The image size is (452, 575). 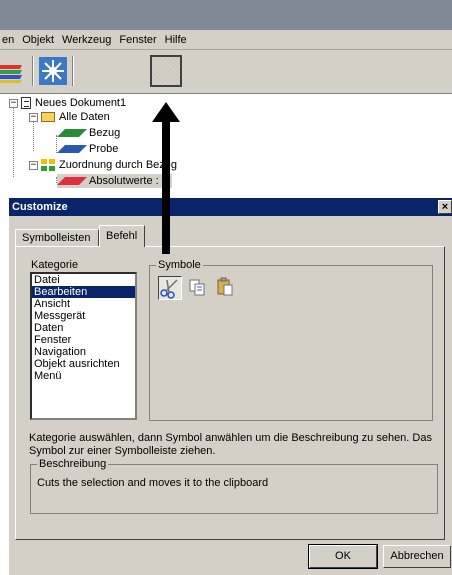 What do you see at coordinates (55, 265) in the screenshot?
I see `category-label: Kategorie` at bounding box center [55, 265].